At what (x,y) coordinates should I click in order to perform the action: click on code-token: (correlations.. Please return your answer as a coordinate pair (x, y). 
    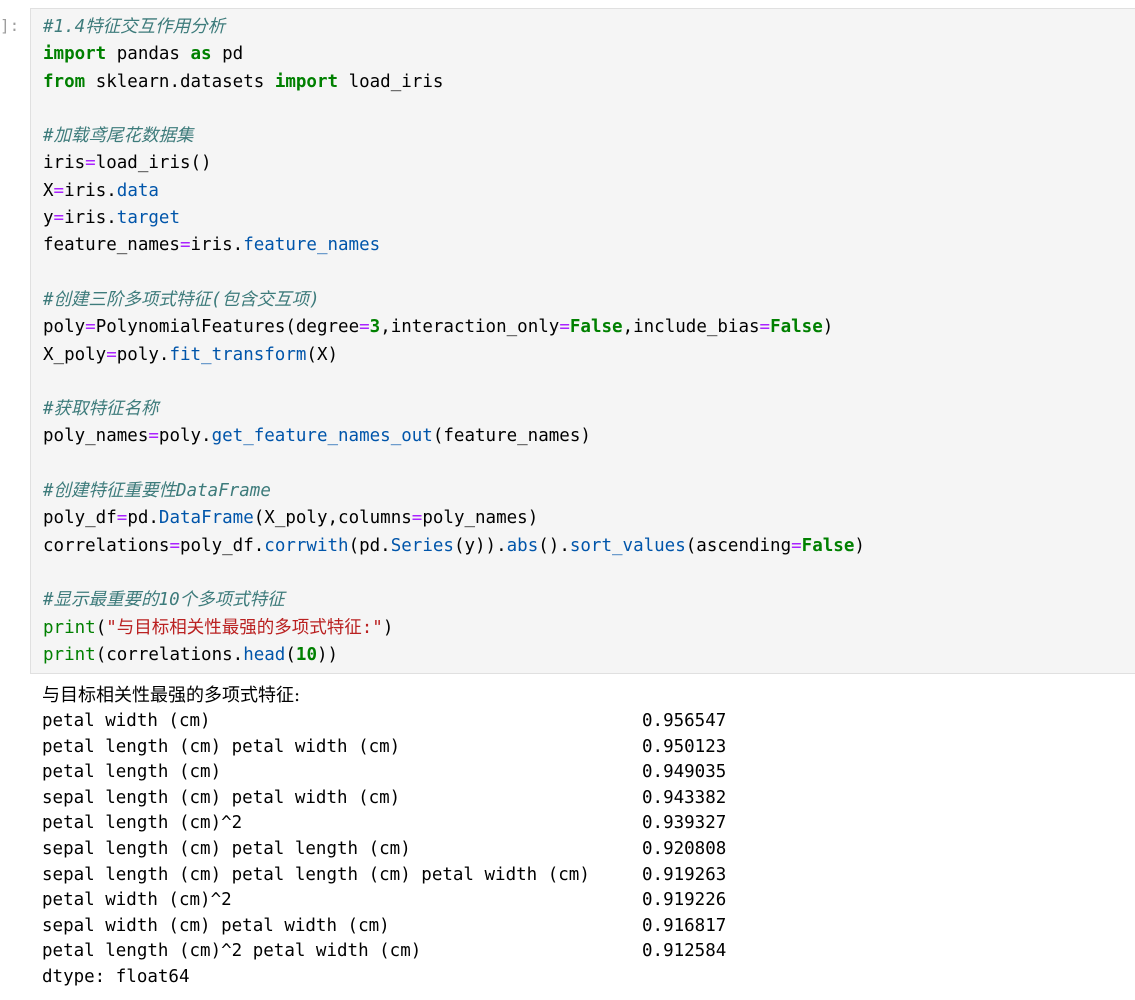
    Looking at the image, I should click on (169, 654).